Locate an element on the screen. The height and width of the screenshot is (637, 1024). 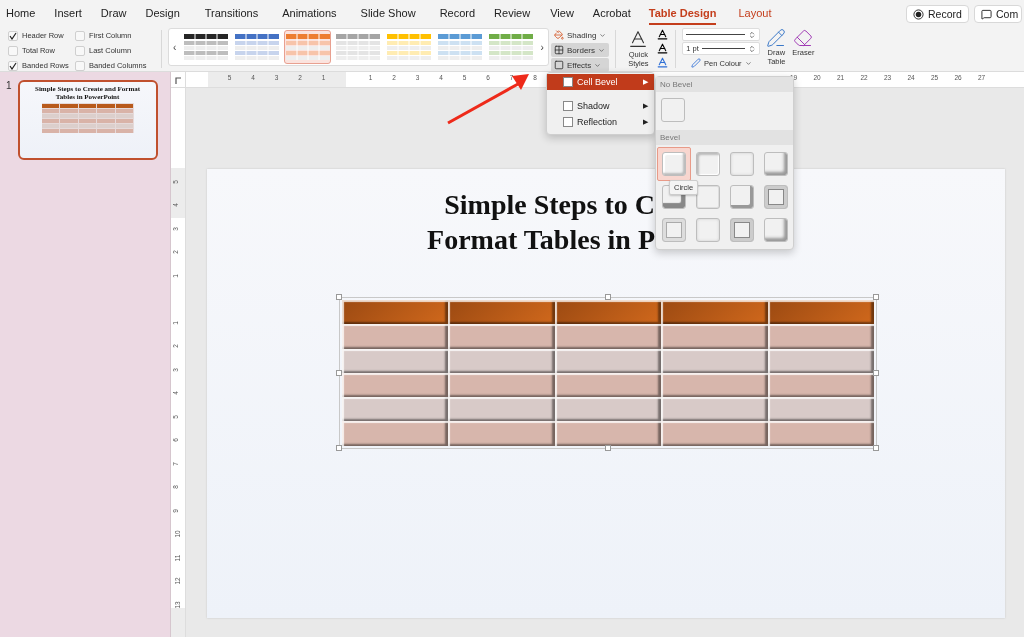
pen-icon is located at coordinates (696, 63).